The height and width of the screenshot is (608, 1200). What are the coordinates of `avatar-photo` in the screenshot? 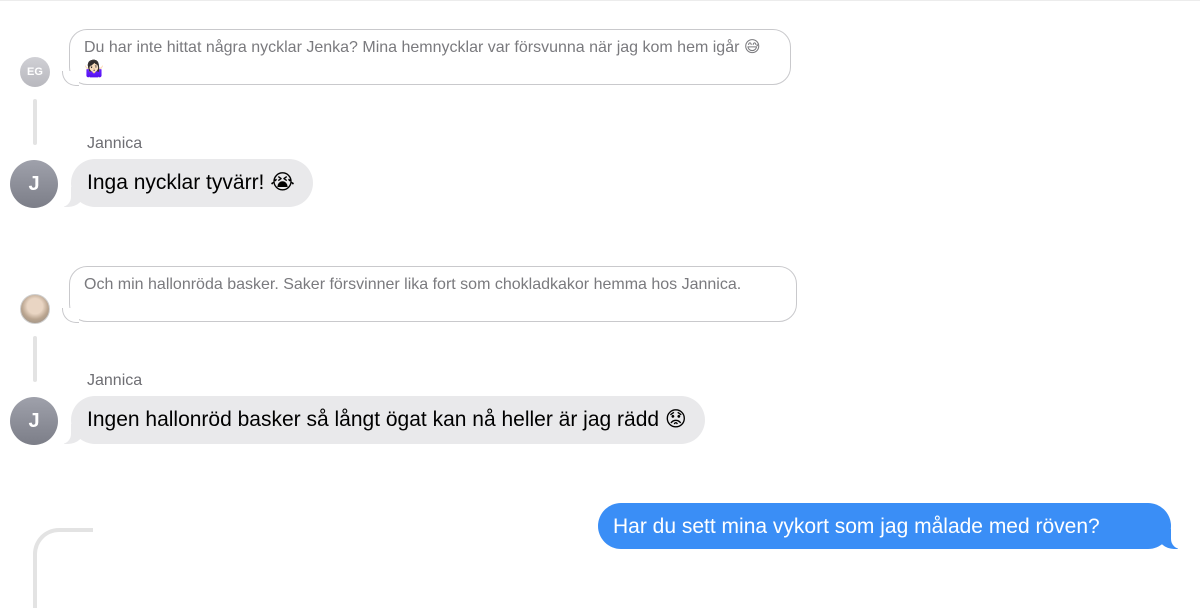 It's located at (35, 309).